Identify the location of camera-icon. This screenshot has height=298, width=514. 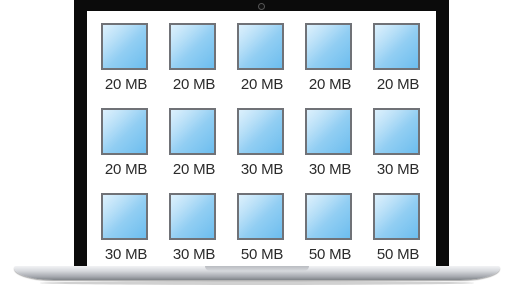
(261, 6).